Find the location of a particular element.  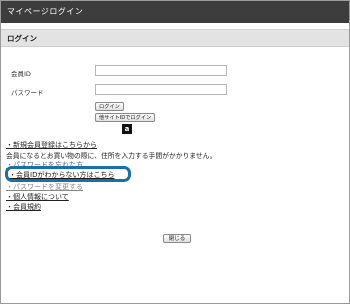

new-registration-link: ・新規会員登録はこちらから is located at coordinates (51, 145).